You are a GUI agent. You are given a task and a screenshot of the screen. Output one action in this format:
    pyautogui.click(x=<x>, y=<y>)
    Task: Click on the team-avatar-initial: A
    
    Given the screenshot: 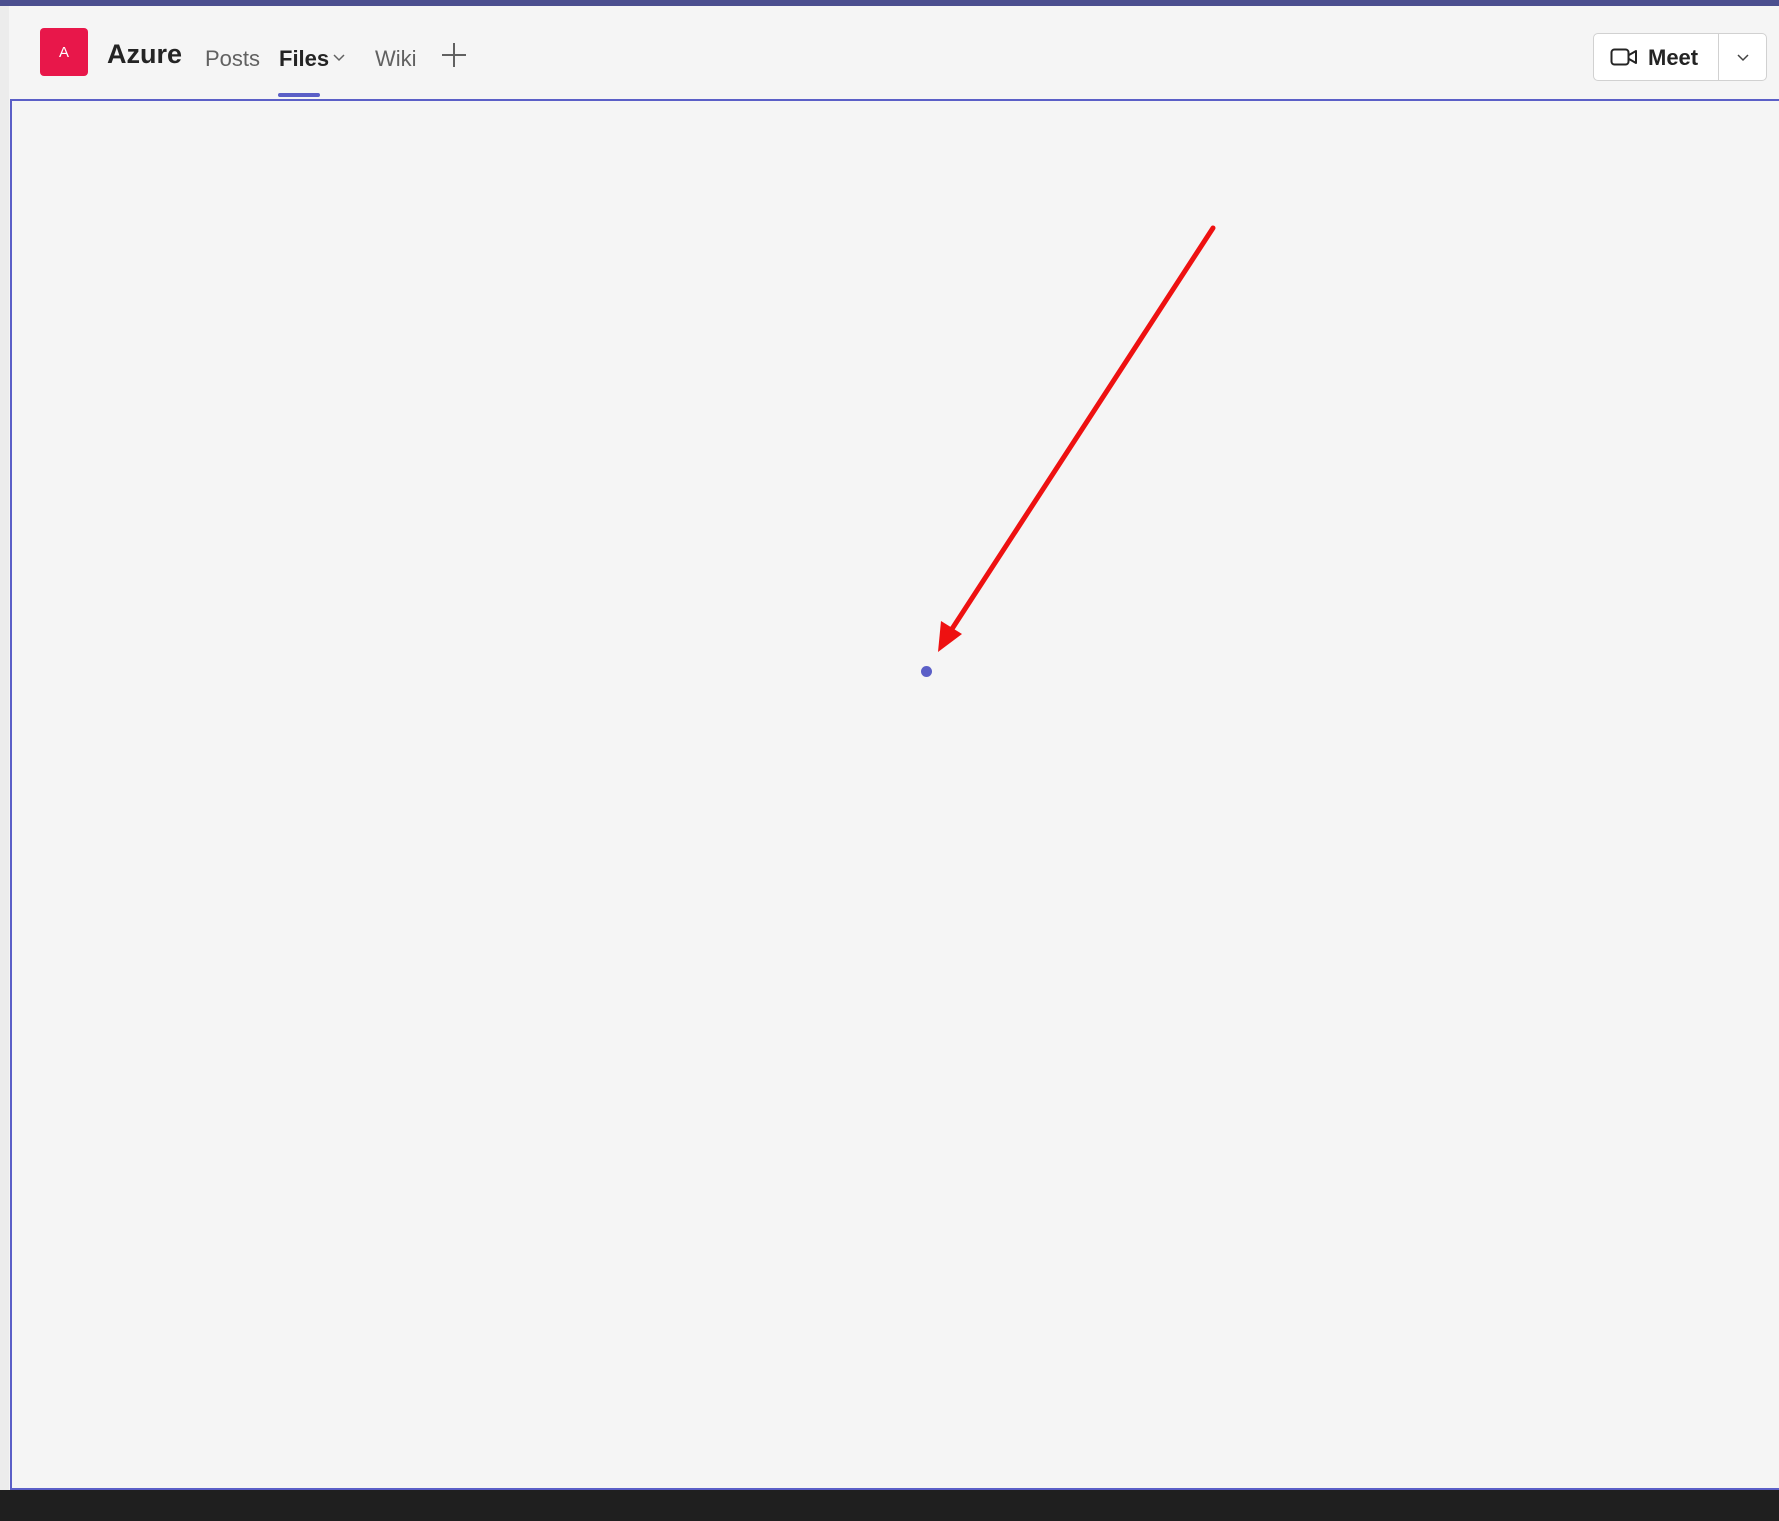 What is the action you would take?
    pyautogui.click(x=63, y=52)
    